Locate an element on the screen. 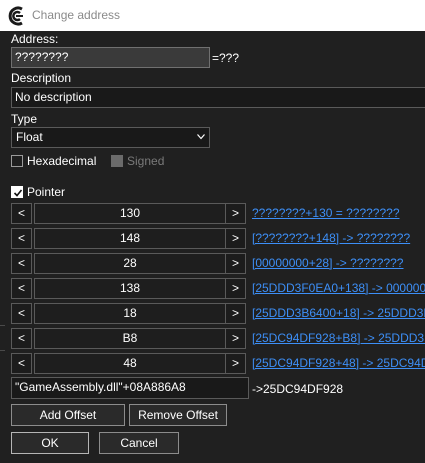 This screenshot has height=463, width=425. offset-row: < 148 > [????????+148] -> ???????? is located at coordinates (218, 239).